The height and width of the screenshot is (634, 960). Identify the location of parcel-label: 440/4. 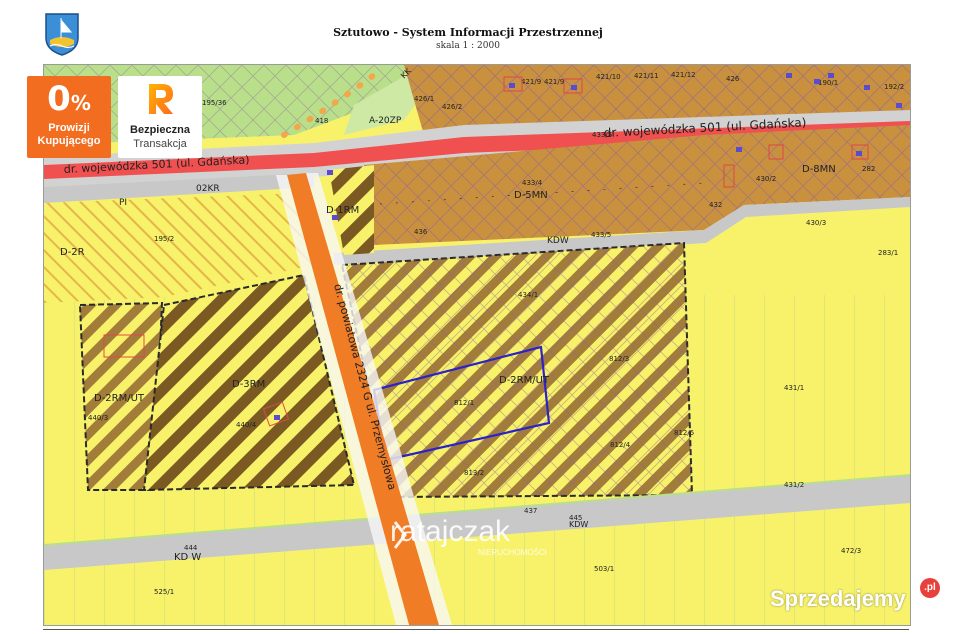
(246, 425).